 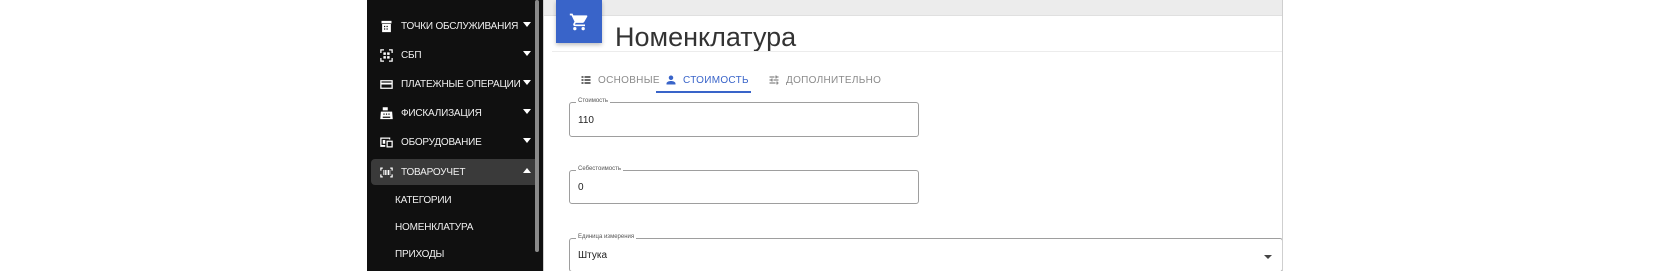 I want to click on tab-label: СТОИМОСТЬ, so click(x=716, y=80).